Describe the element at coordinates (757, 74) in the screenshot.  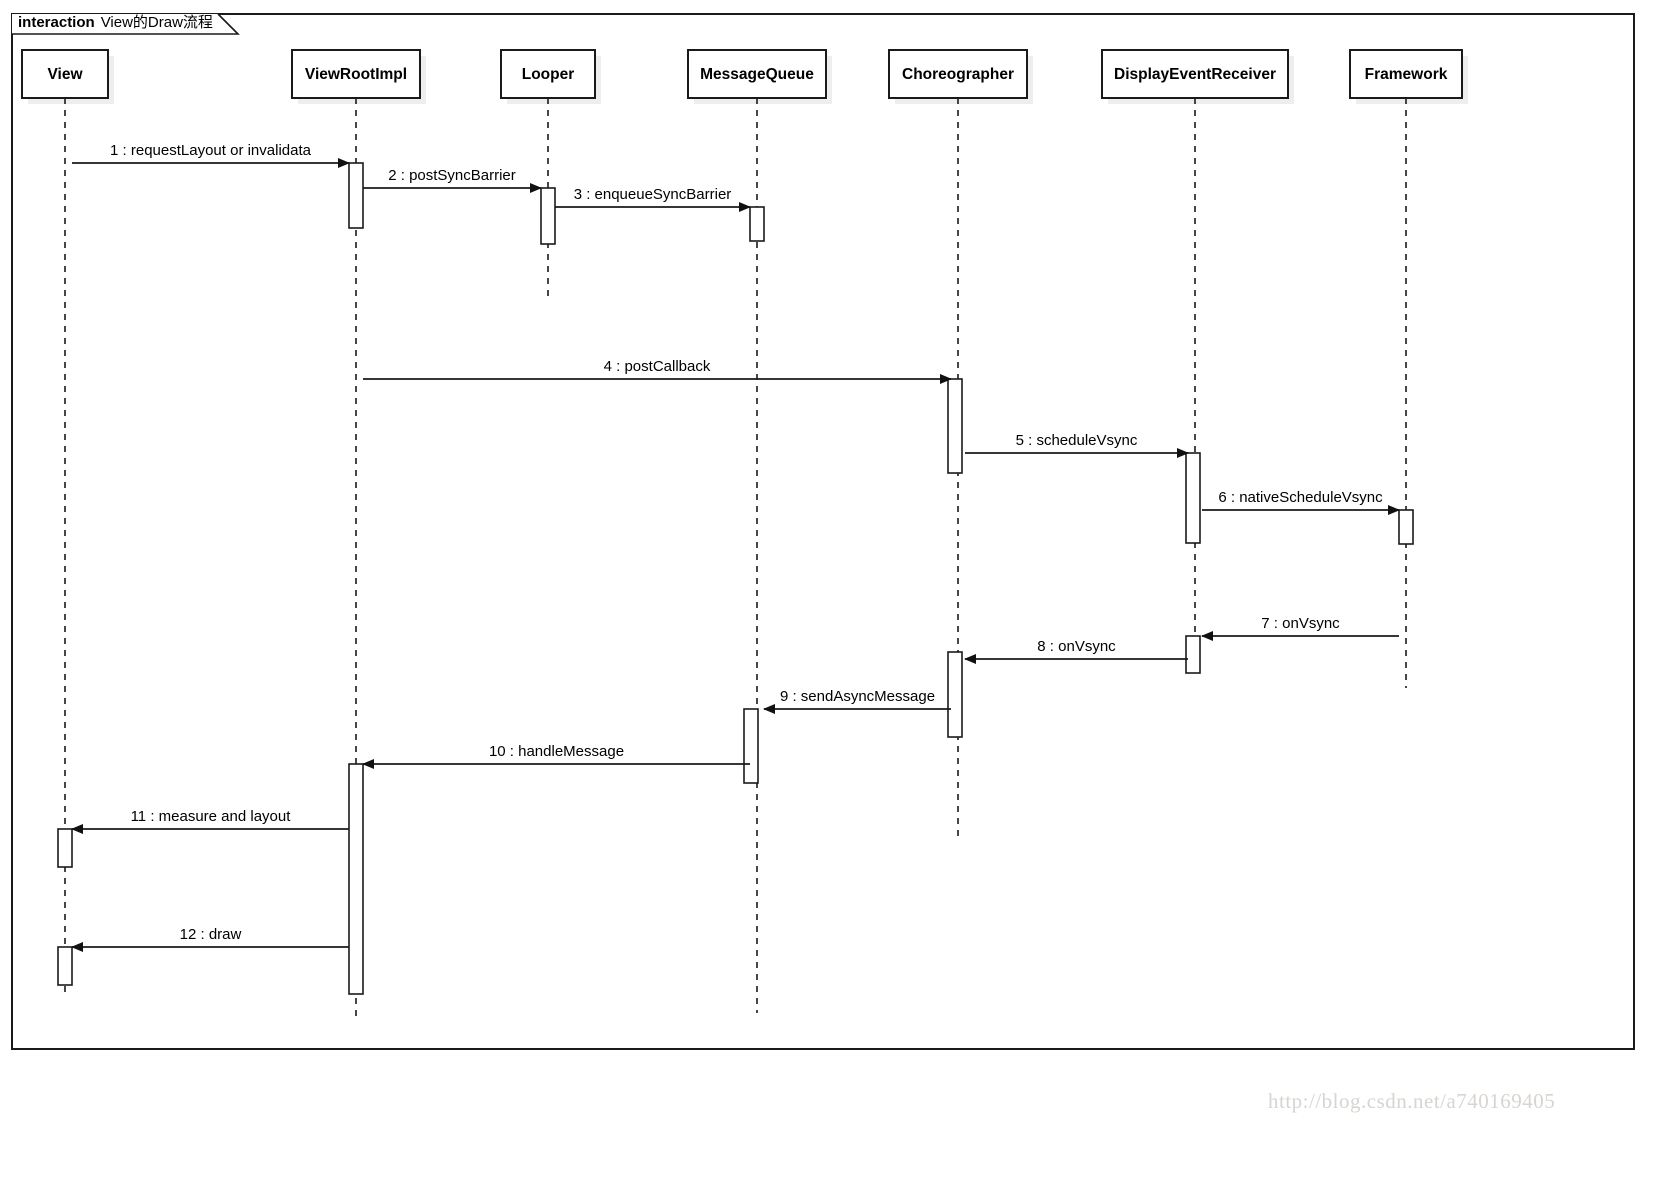
I see `lifeline-label: MessageQueue` at that location.